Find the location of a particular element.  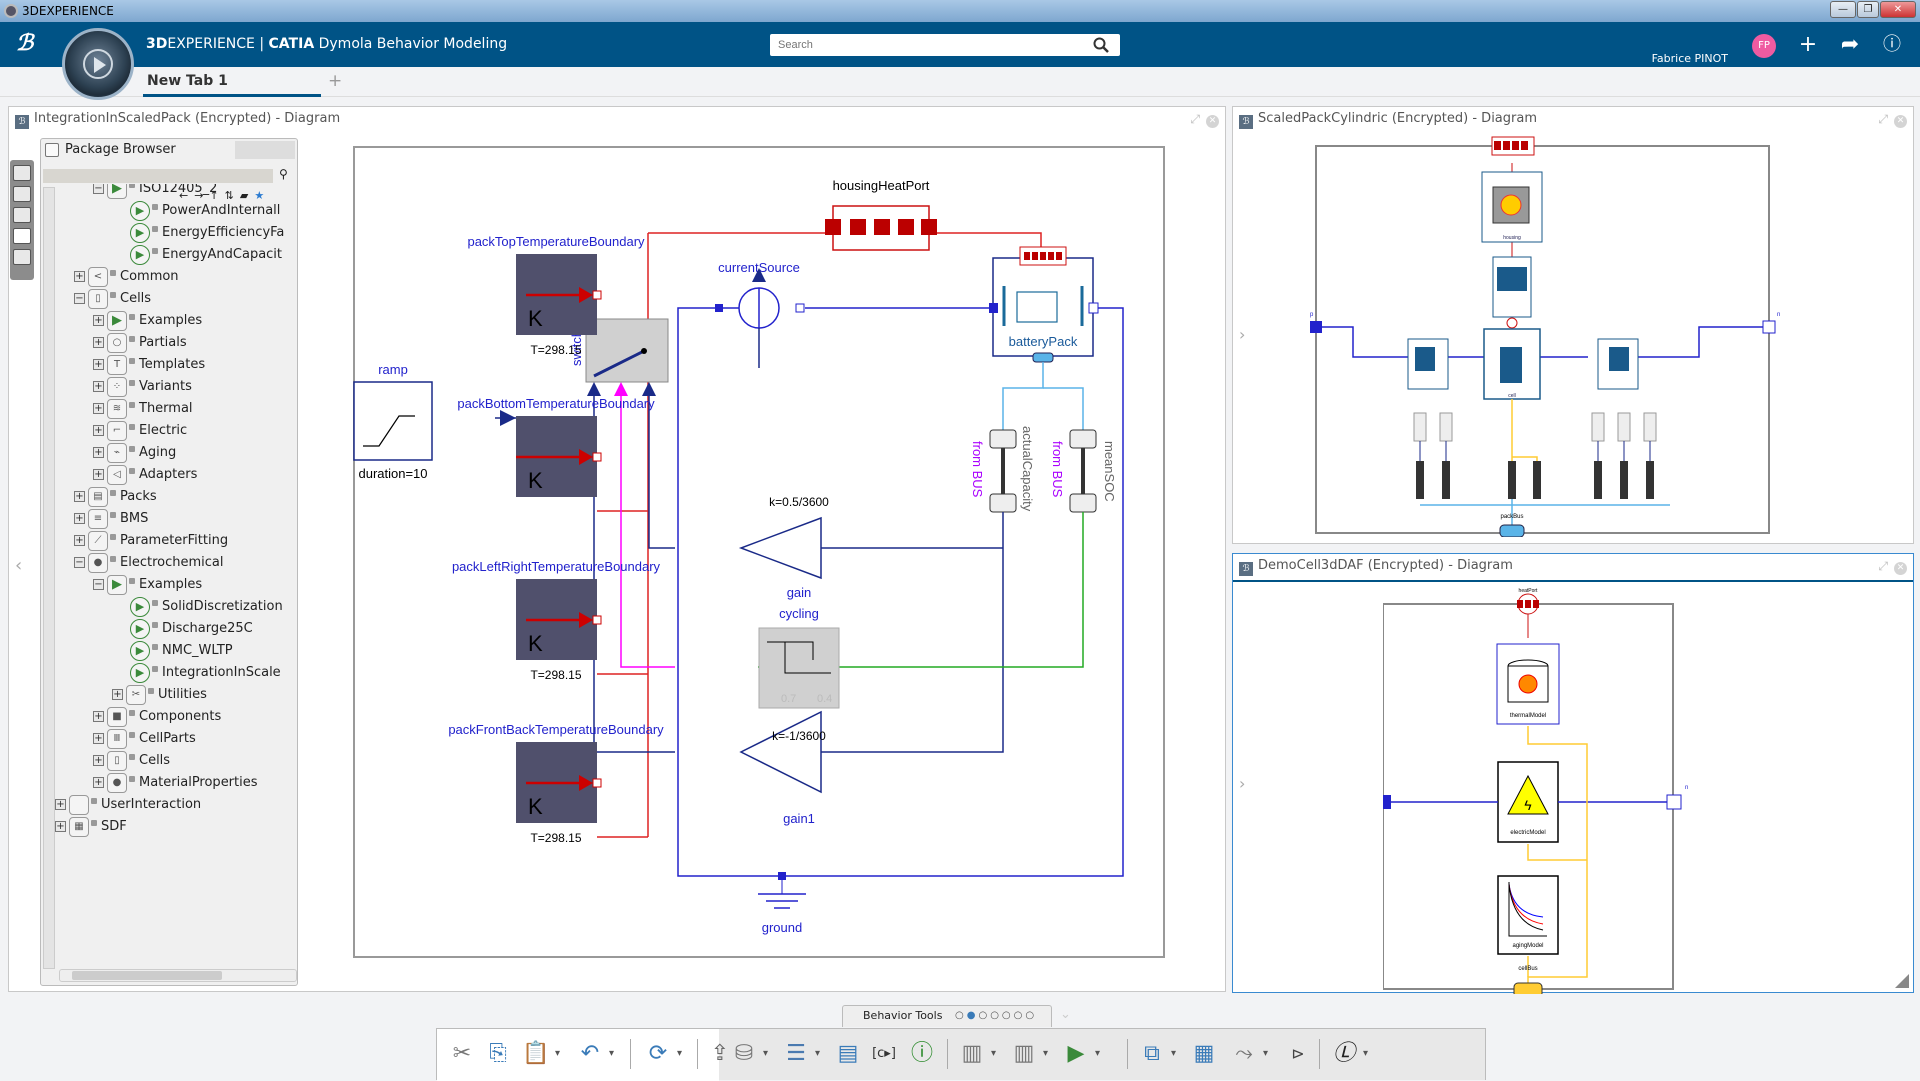

run-simulation-icon: ▶ is located at coordinates (1081, 1054).